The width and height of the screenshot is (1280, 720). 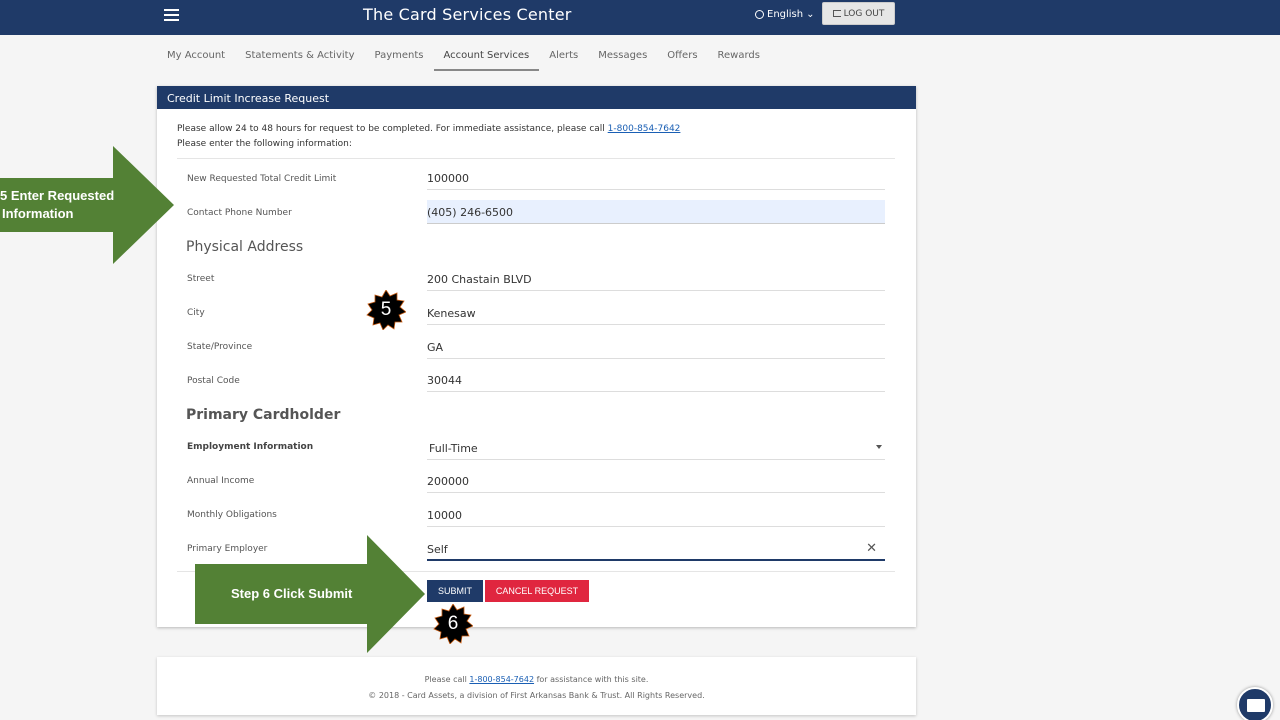 I want to click on tab-account-services: Account Services, so click(x=486, y=55).